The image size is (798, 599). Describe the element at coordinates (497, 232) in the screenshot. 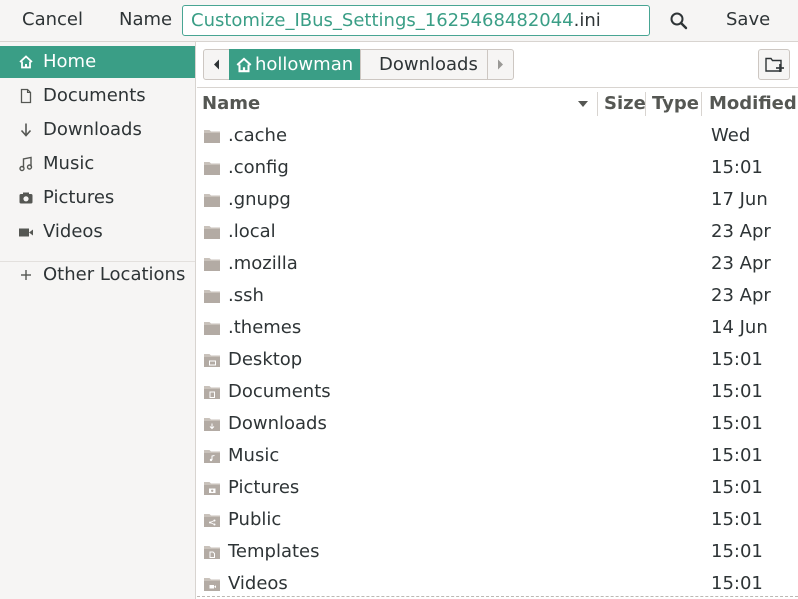

I see `table-row: .local 23 Apr` at that location.